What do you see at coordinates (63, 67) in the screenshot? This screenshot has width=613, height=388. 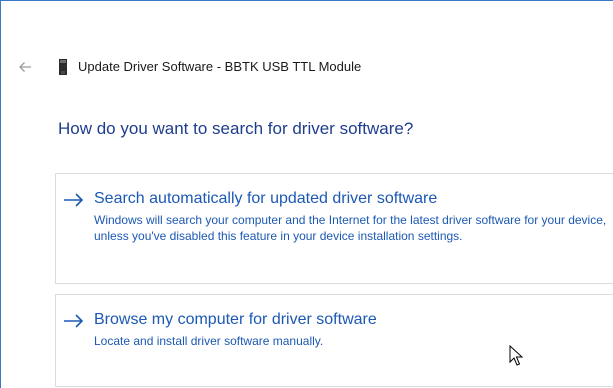 I see `usb-device-icon` at bounding box center [63, 67].